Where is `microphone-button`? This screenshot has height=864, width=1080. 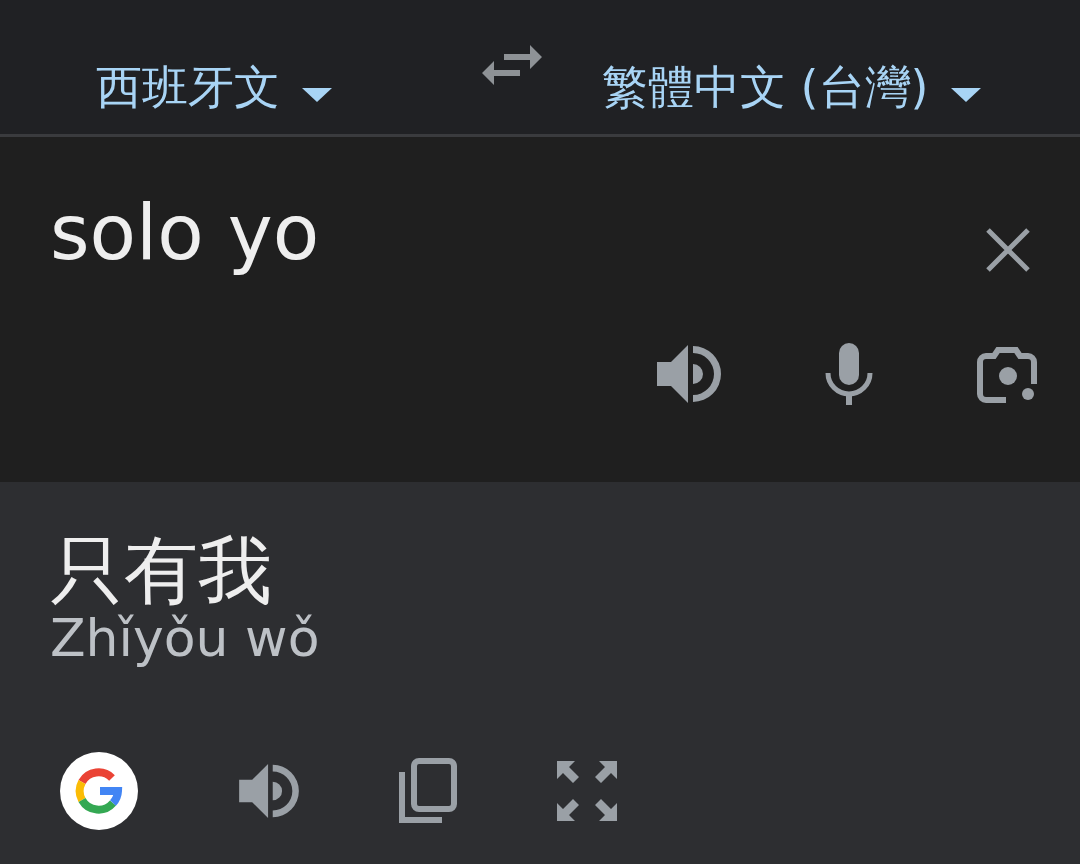 microphone-button is located at coordinates (849, 374).